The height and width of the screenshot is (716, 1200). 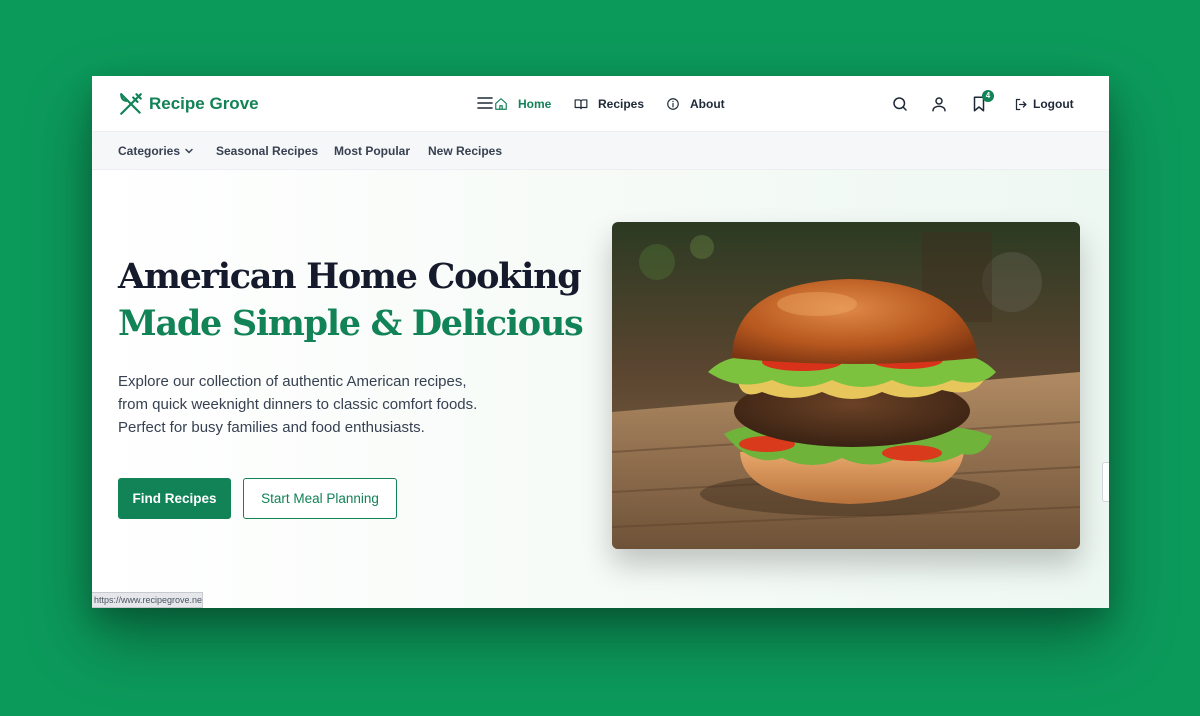 What do you see at coordinates (673, 104) in the screenshot?
I see `info-icon` at bounding box center [673, 104].